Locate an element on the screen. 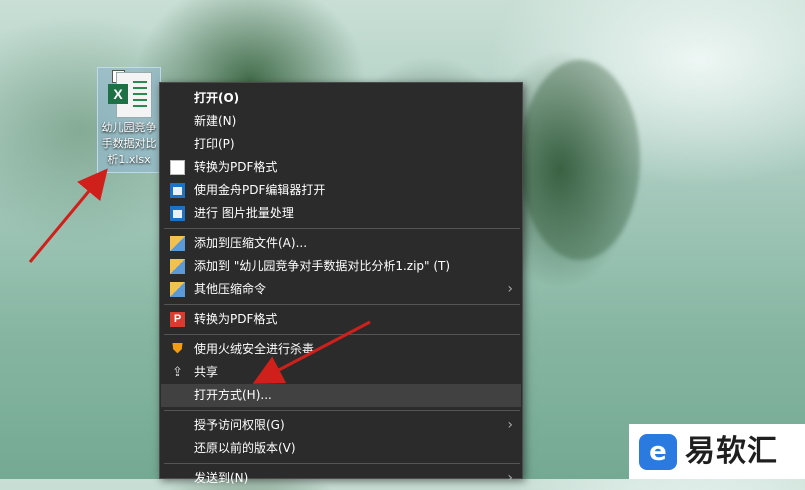  annotation-arrow-open-with is located at coordinates (311, 352).